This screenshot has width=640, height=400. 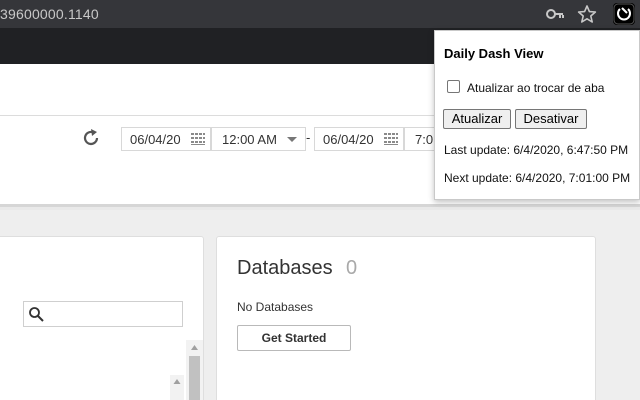 What do you see at coordinates (294, 338) in the screenshot?
I see `get-started-button: Get Started` at bounding box center [294, 338].